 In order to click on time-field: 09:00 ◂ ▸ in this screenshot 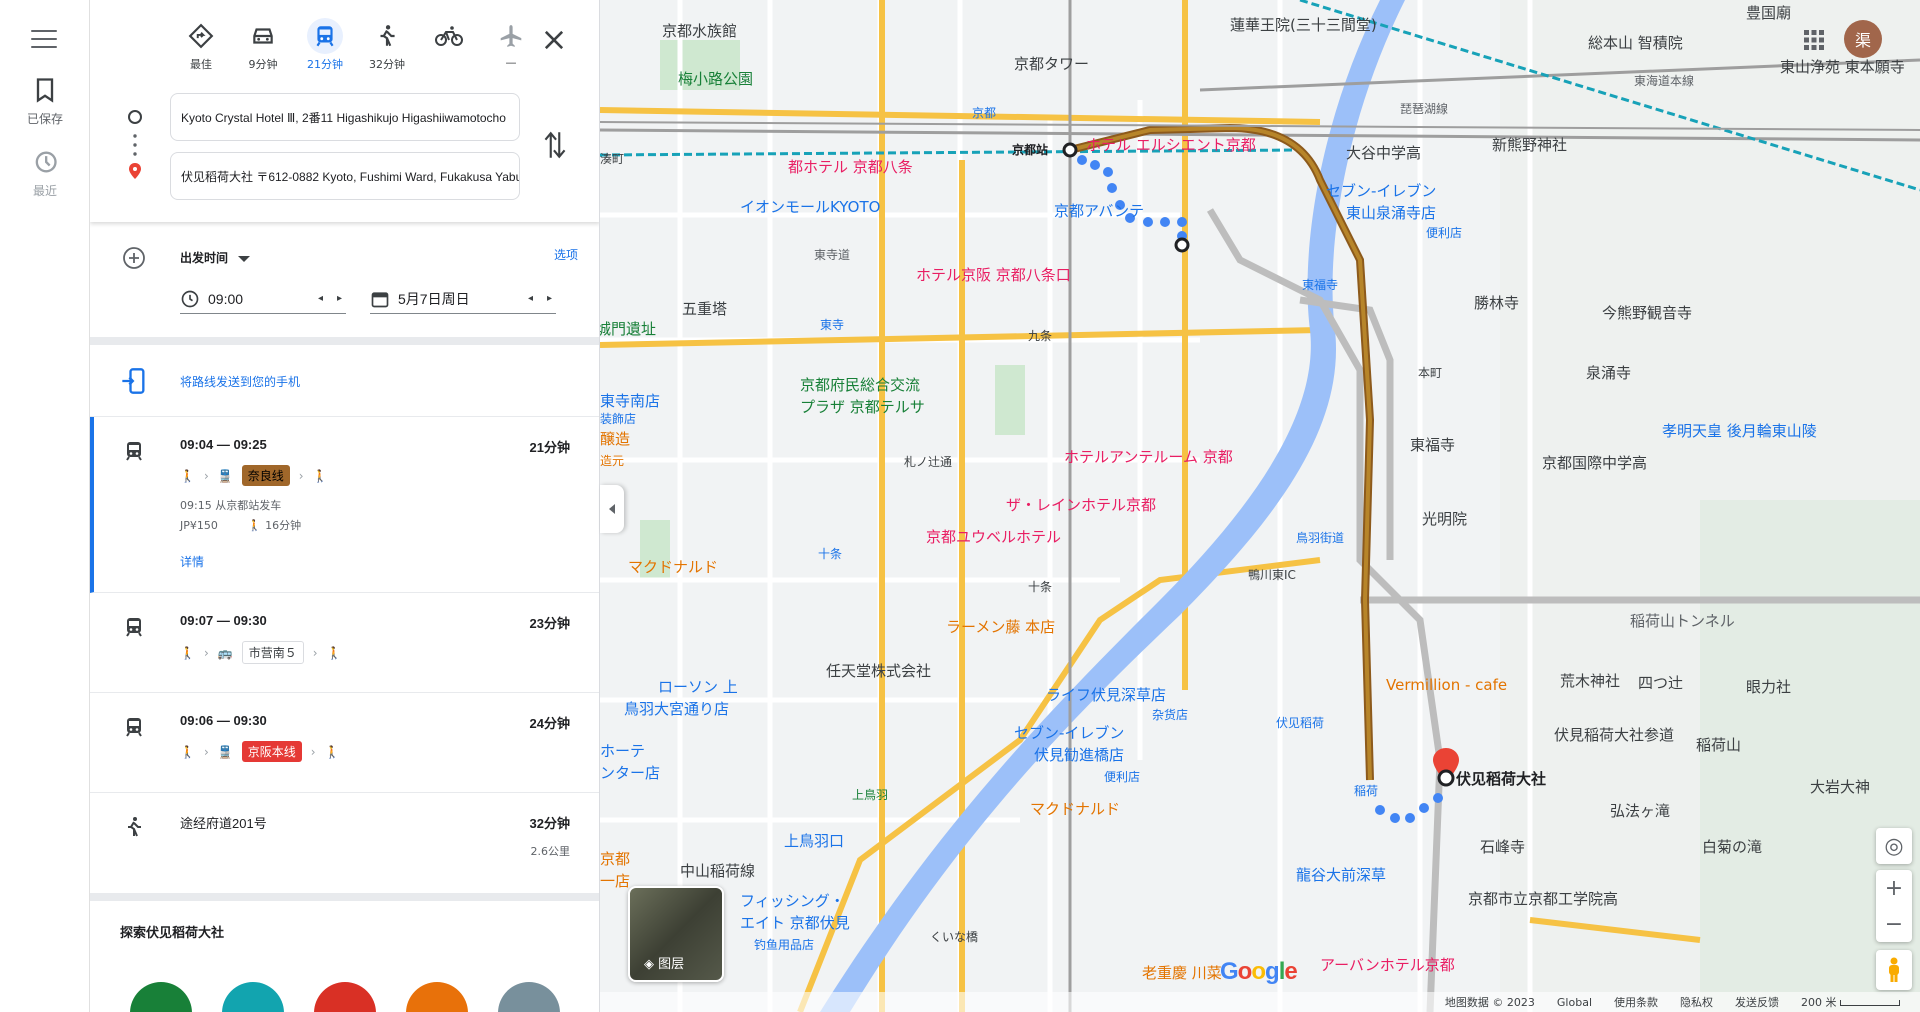, I will do `click(263, 299)`.